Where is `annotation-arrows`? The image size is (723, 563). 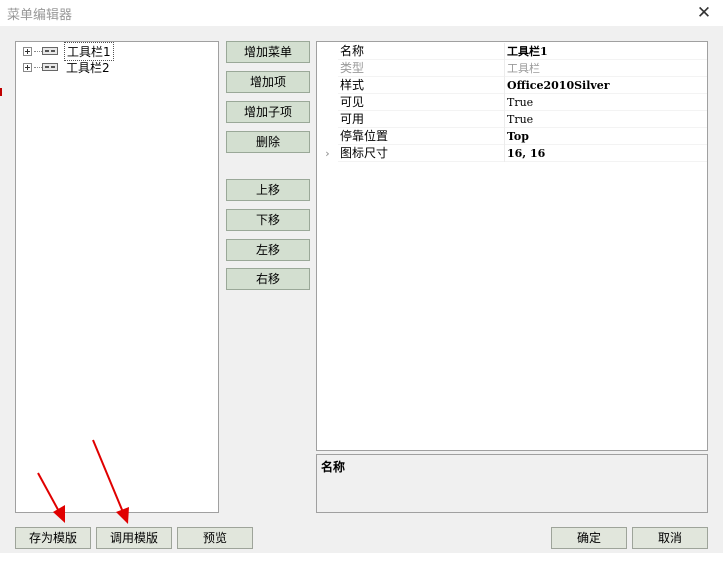 annotation-arrows is located at coordinates (83, 481).